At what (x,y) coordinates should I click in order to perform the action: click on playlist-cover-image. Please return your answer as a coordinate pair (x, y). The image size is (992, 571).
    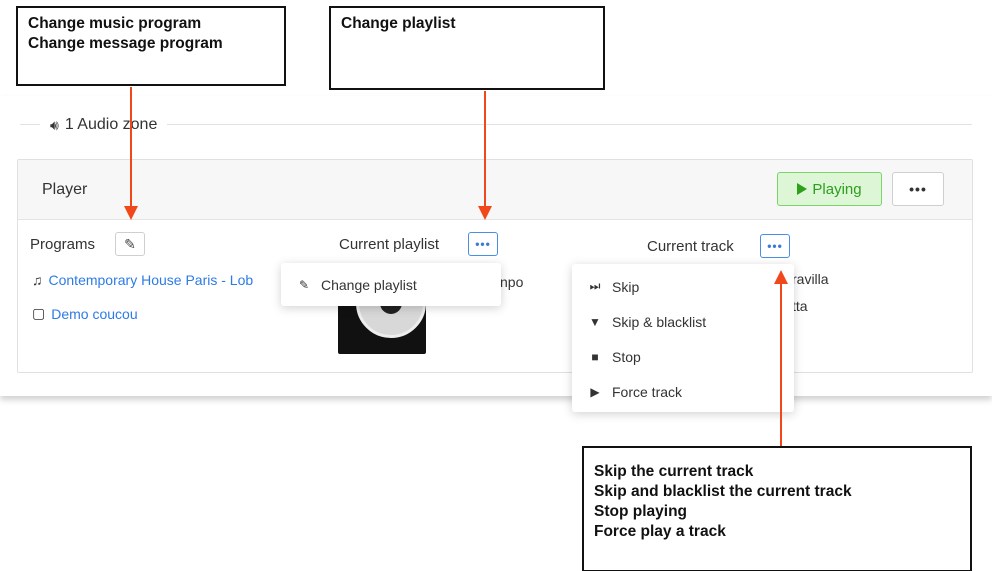
    Looking at the image, I should click on (382, 327).